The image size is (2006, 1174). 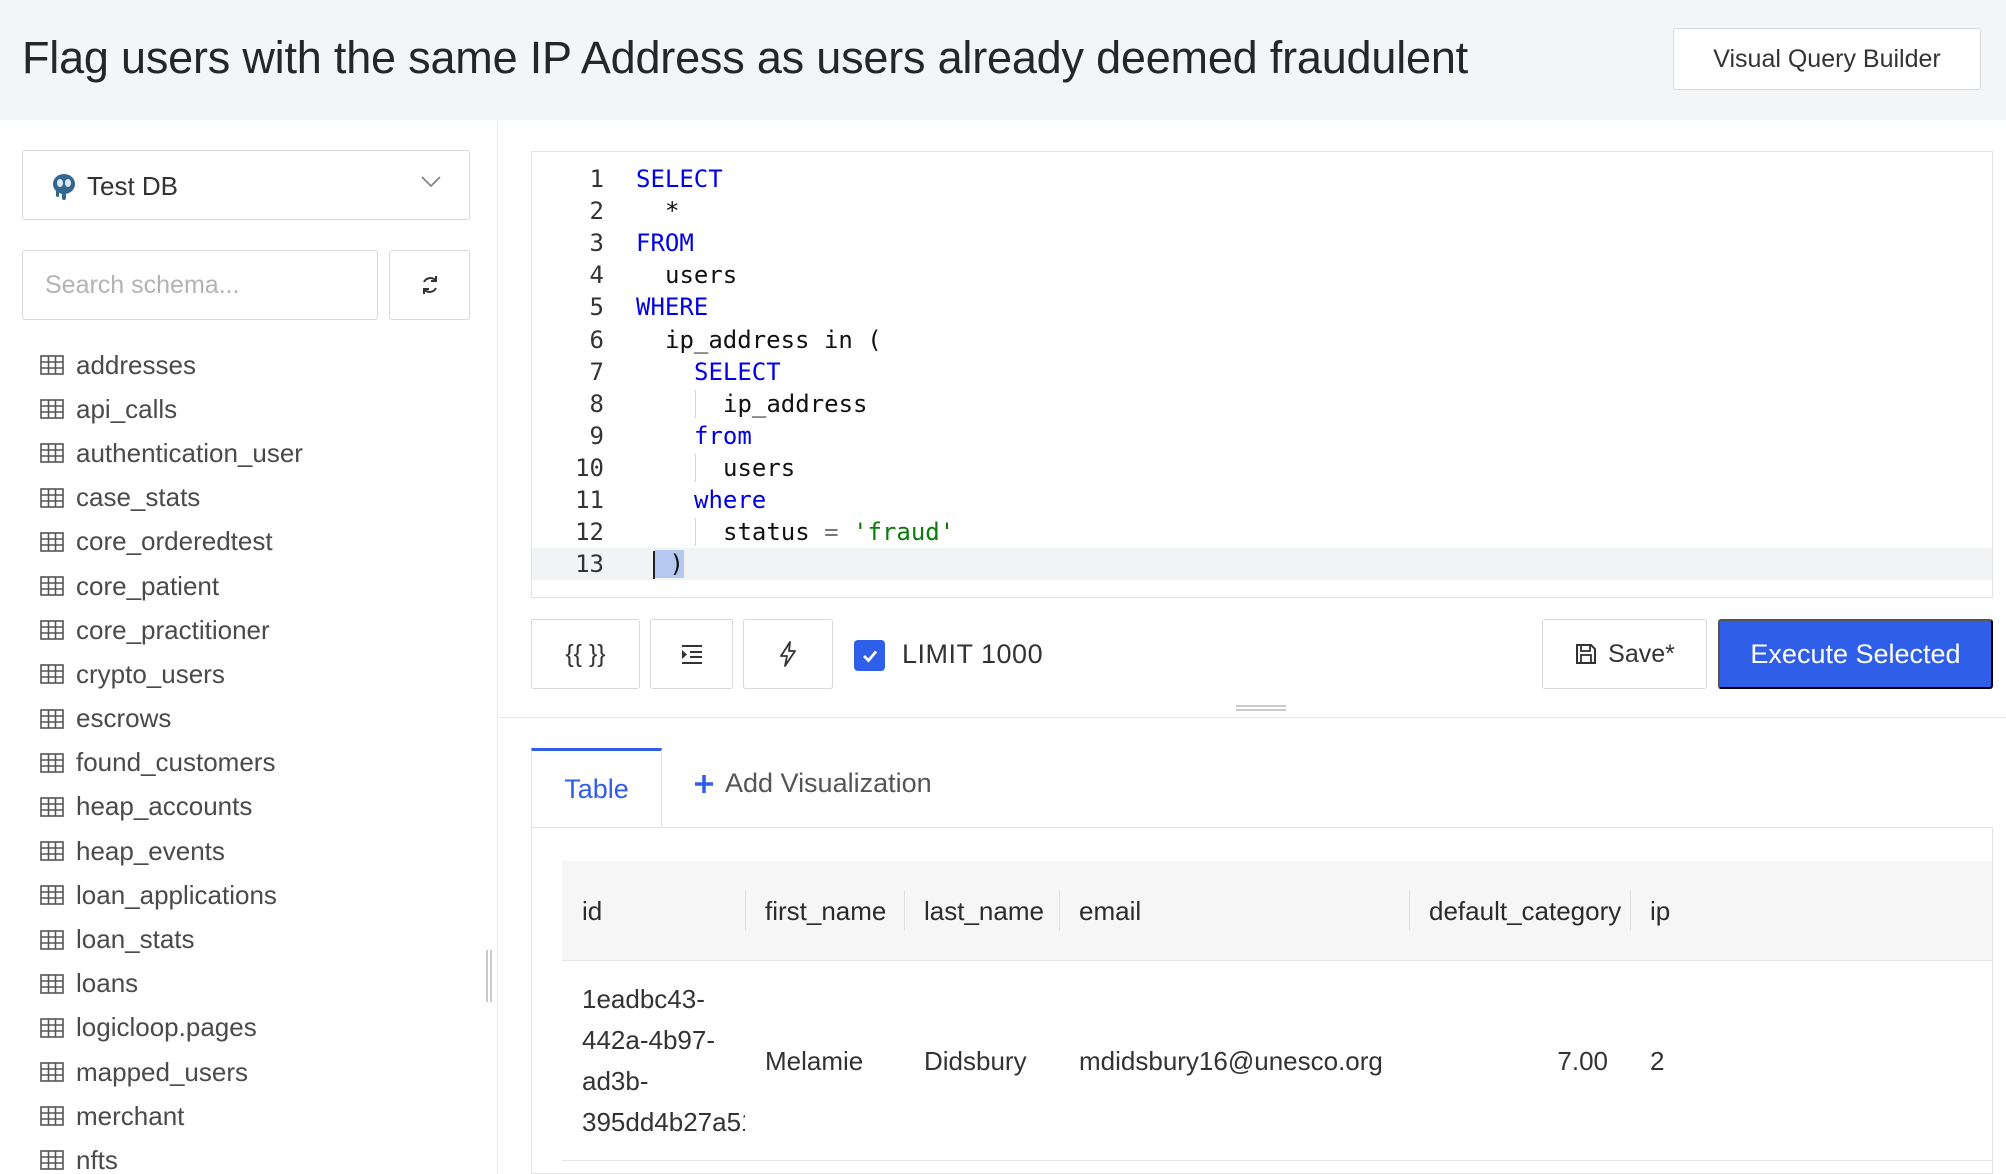 What do you see at coordinates (489, 976) in the screenshot?
I see `sidebar-resize-handle` at bounding box center [489, 976].